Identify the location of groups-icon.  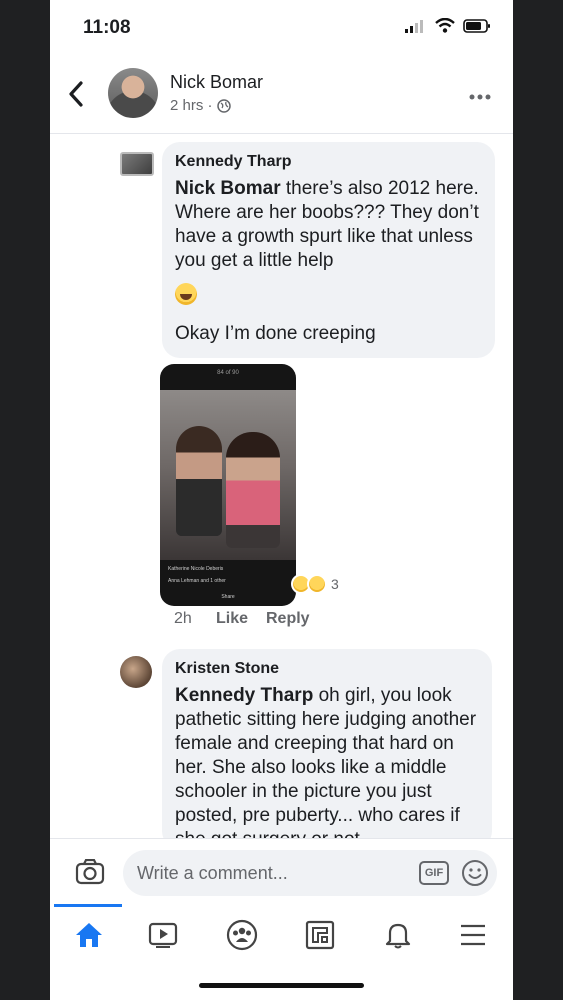
(242, 935).